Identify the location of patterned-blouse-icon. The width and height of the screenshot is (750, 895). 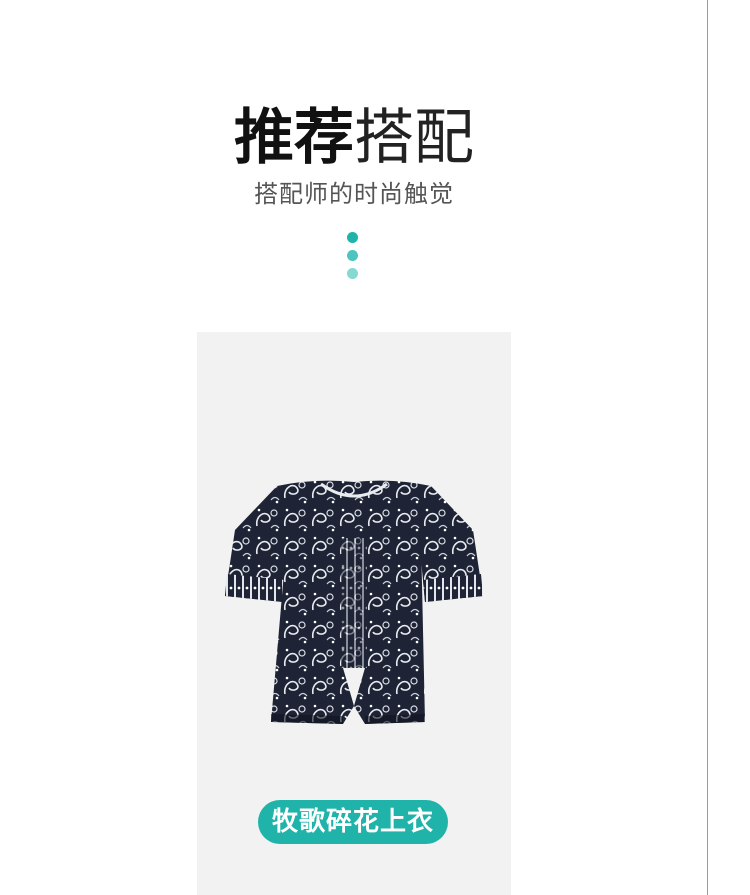
(354, 602).